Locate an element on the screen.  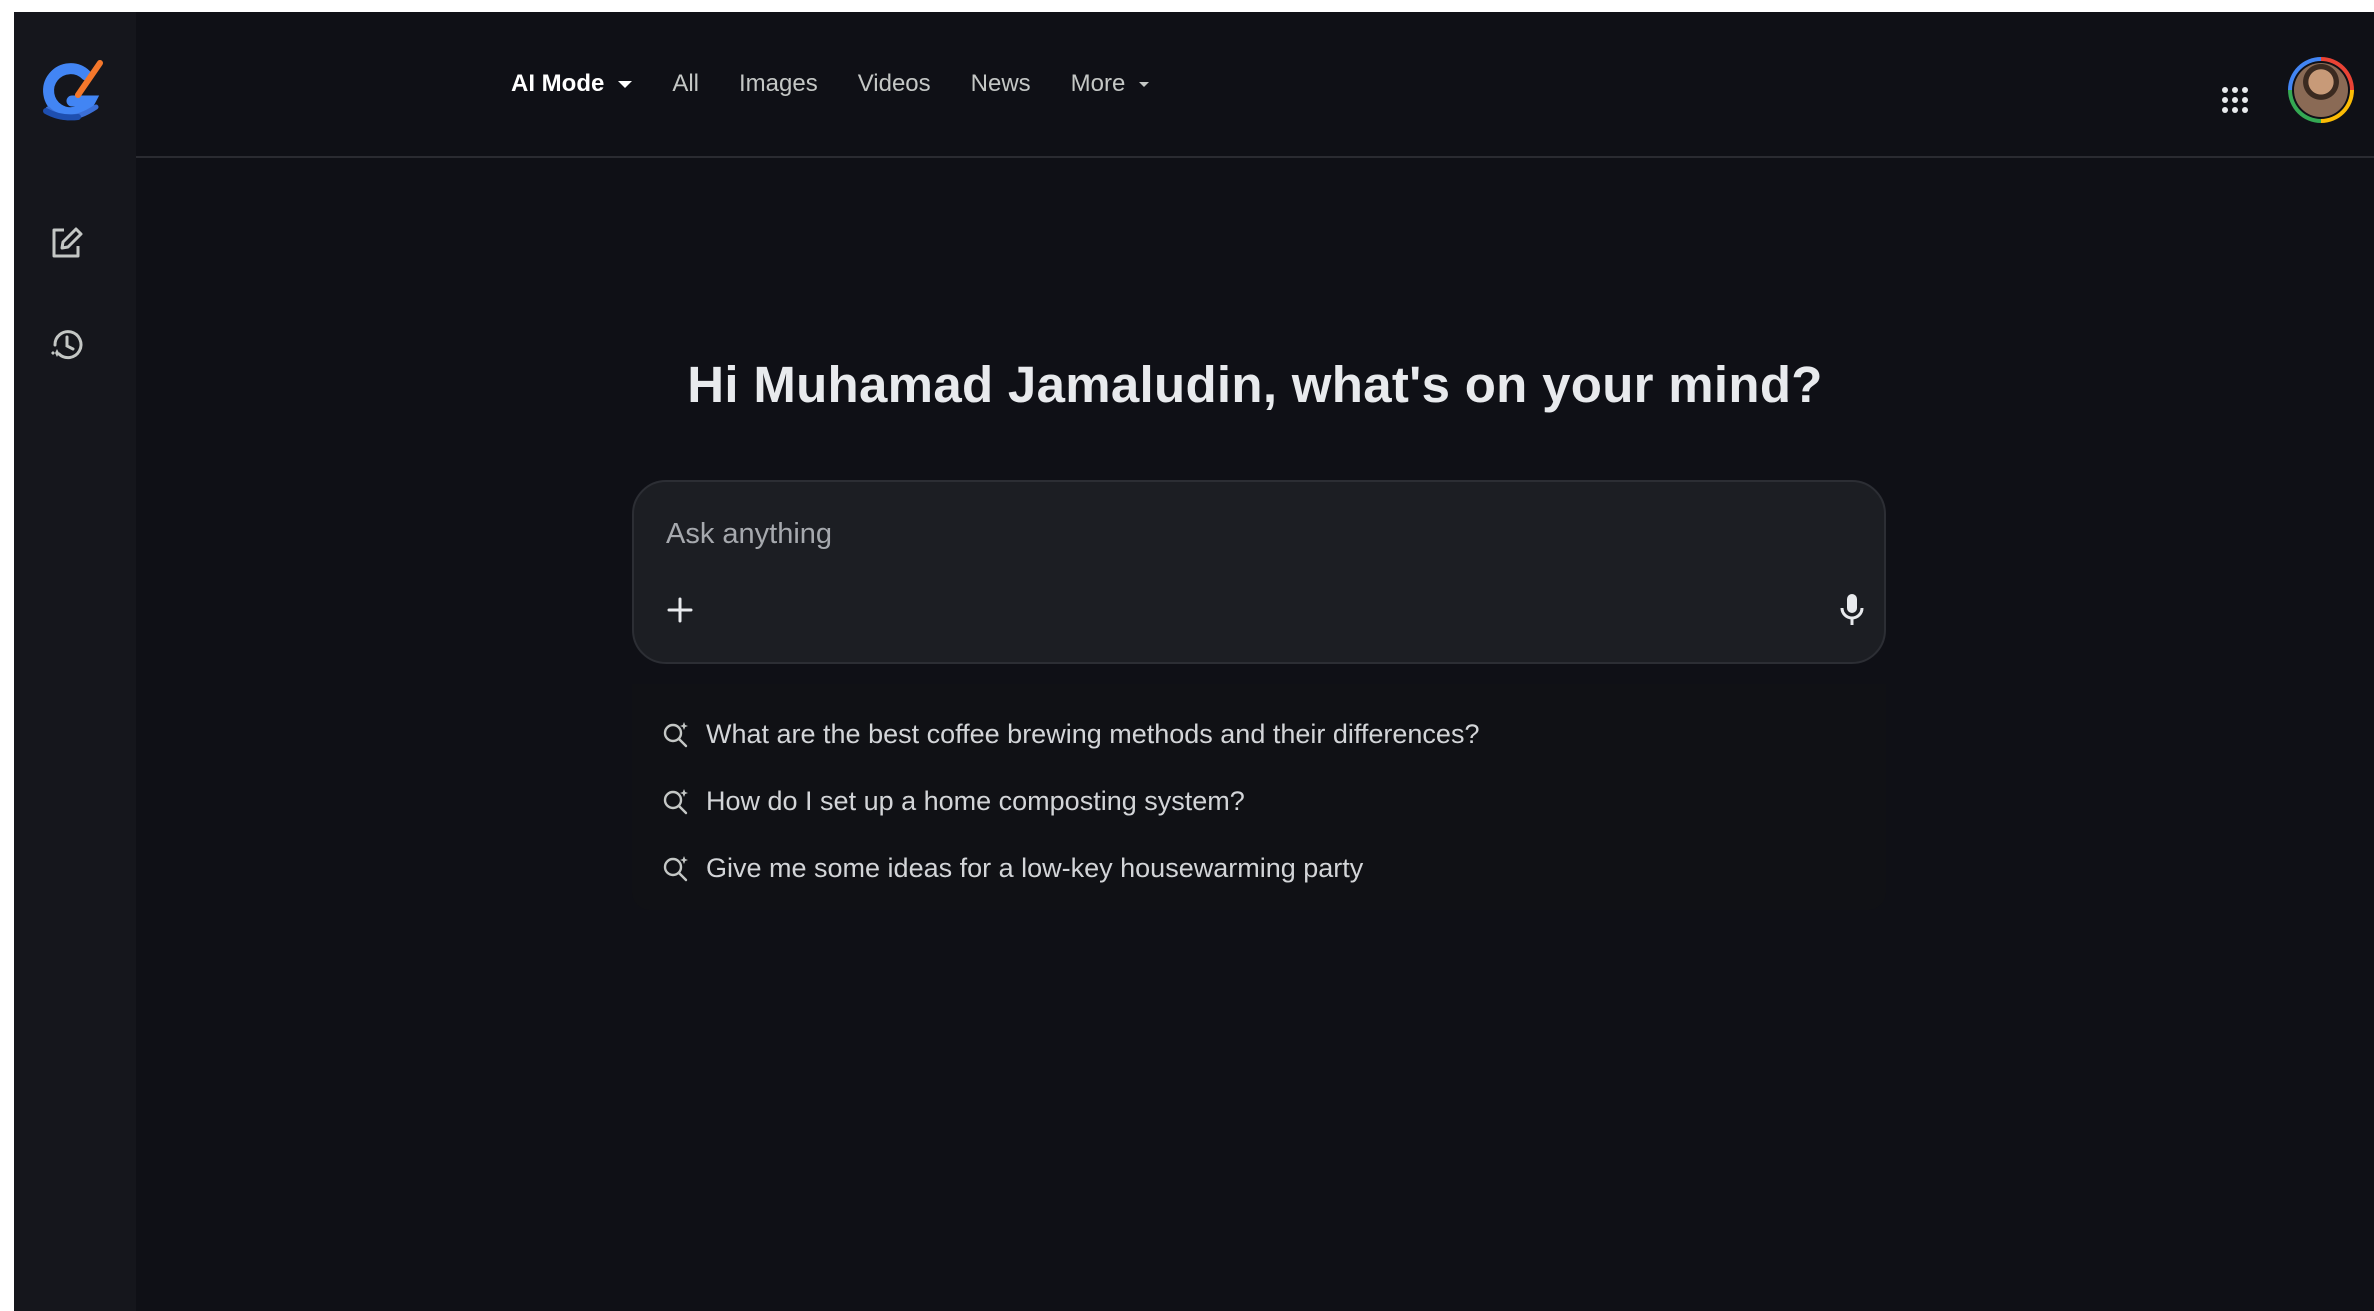
voice-search-button is located at coordinates (1852, 610).